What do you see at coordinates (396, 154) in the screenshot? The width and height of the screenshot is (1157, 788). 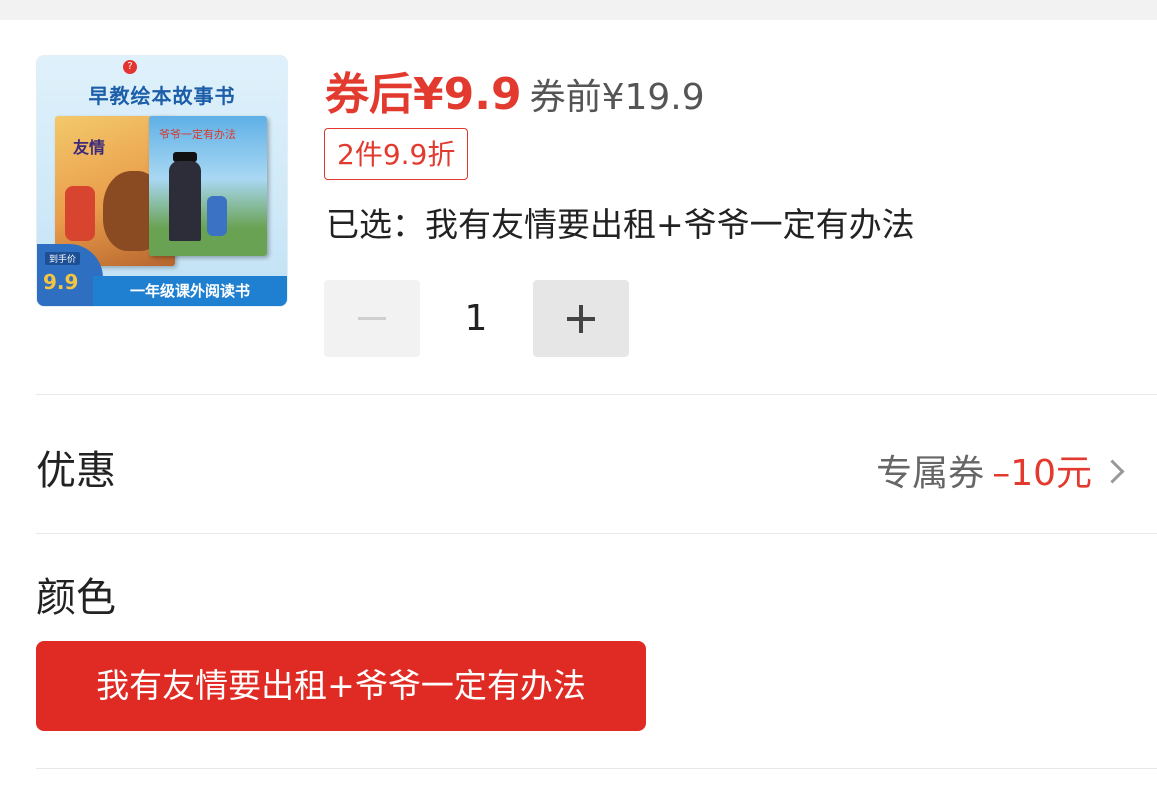 I see `promo-tag: 2件9.9折` at bounding box center [396, 154].